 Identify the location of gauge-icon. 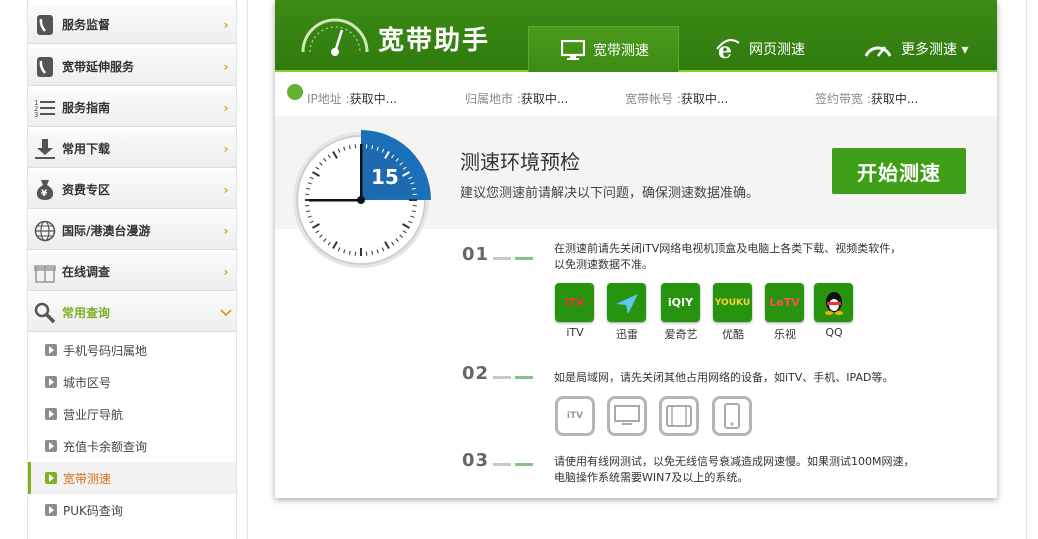
(878, 49).